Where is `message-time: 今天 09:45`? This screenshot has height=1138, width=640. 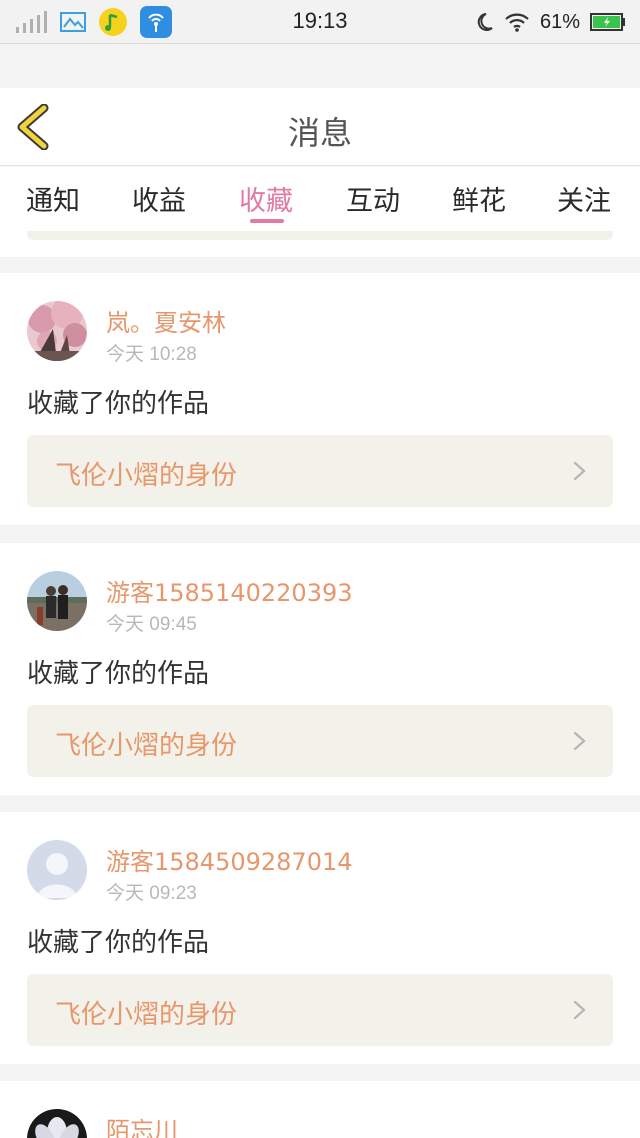 message-time: 今天 09:45 is located at coordinates (151, 624).